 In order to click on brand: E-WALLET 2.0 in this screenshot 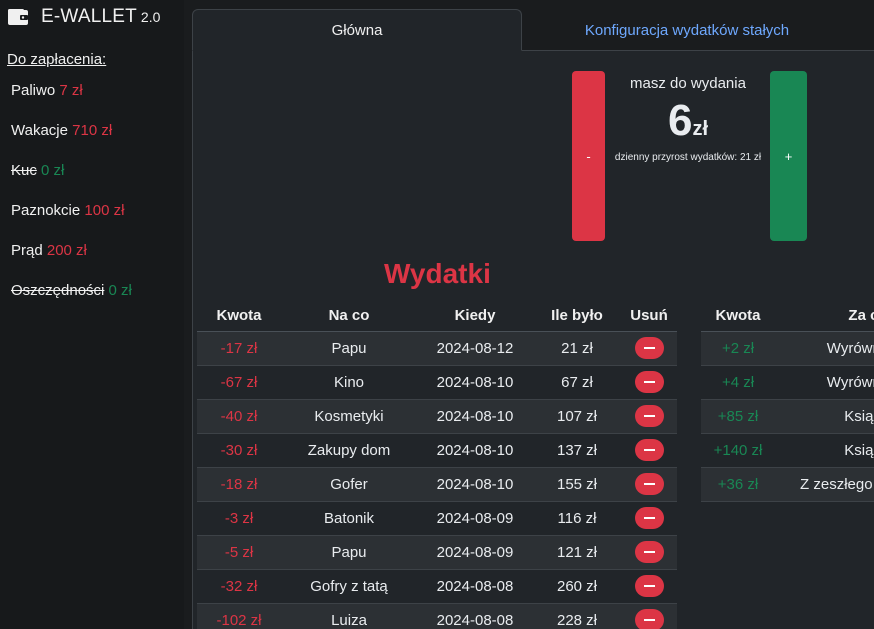, I will do `click(83, 17)`.